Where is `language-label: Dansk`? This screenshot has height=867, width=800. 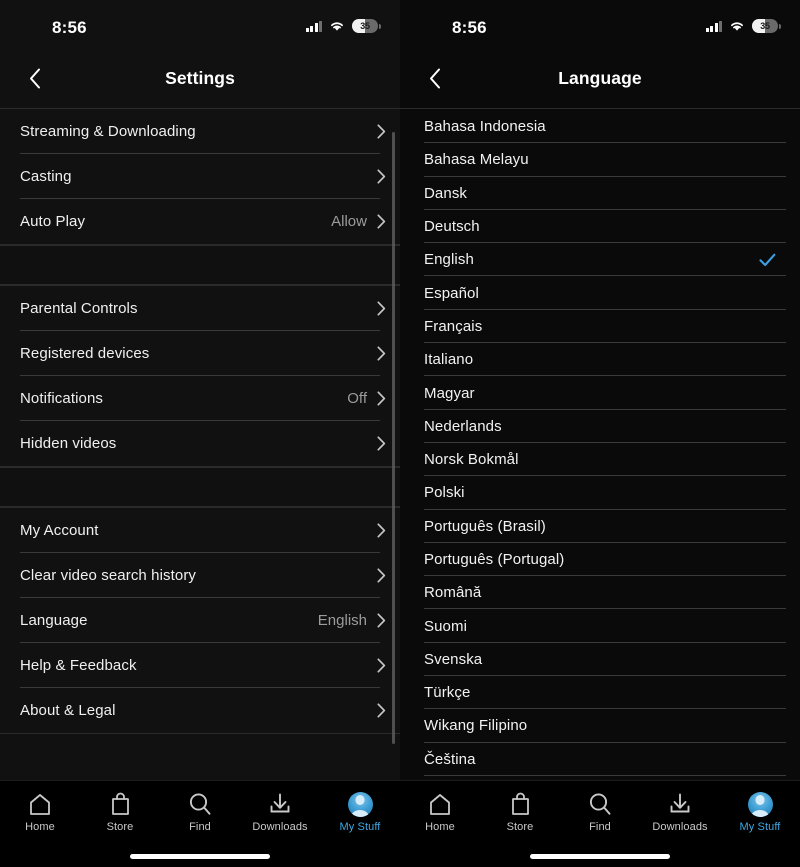 language-label: Dansk is located at coordinates (446, 193).